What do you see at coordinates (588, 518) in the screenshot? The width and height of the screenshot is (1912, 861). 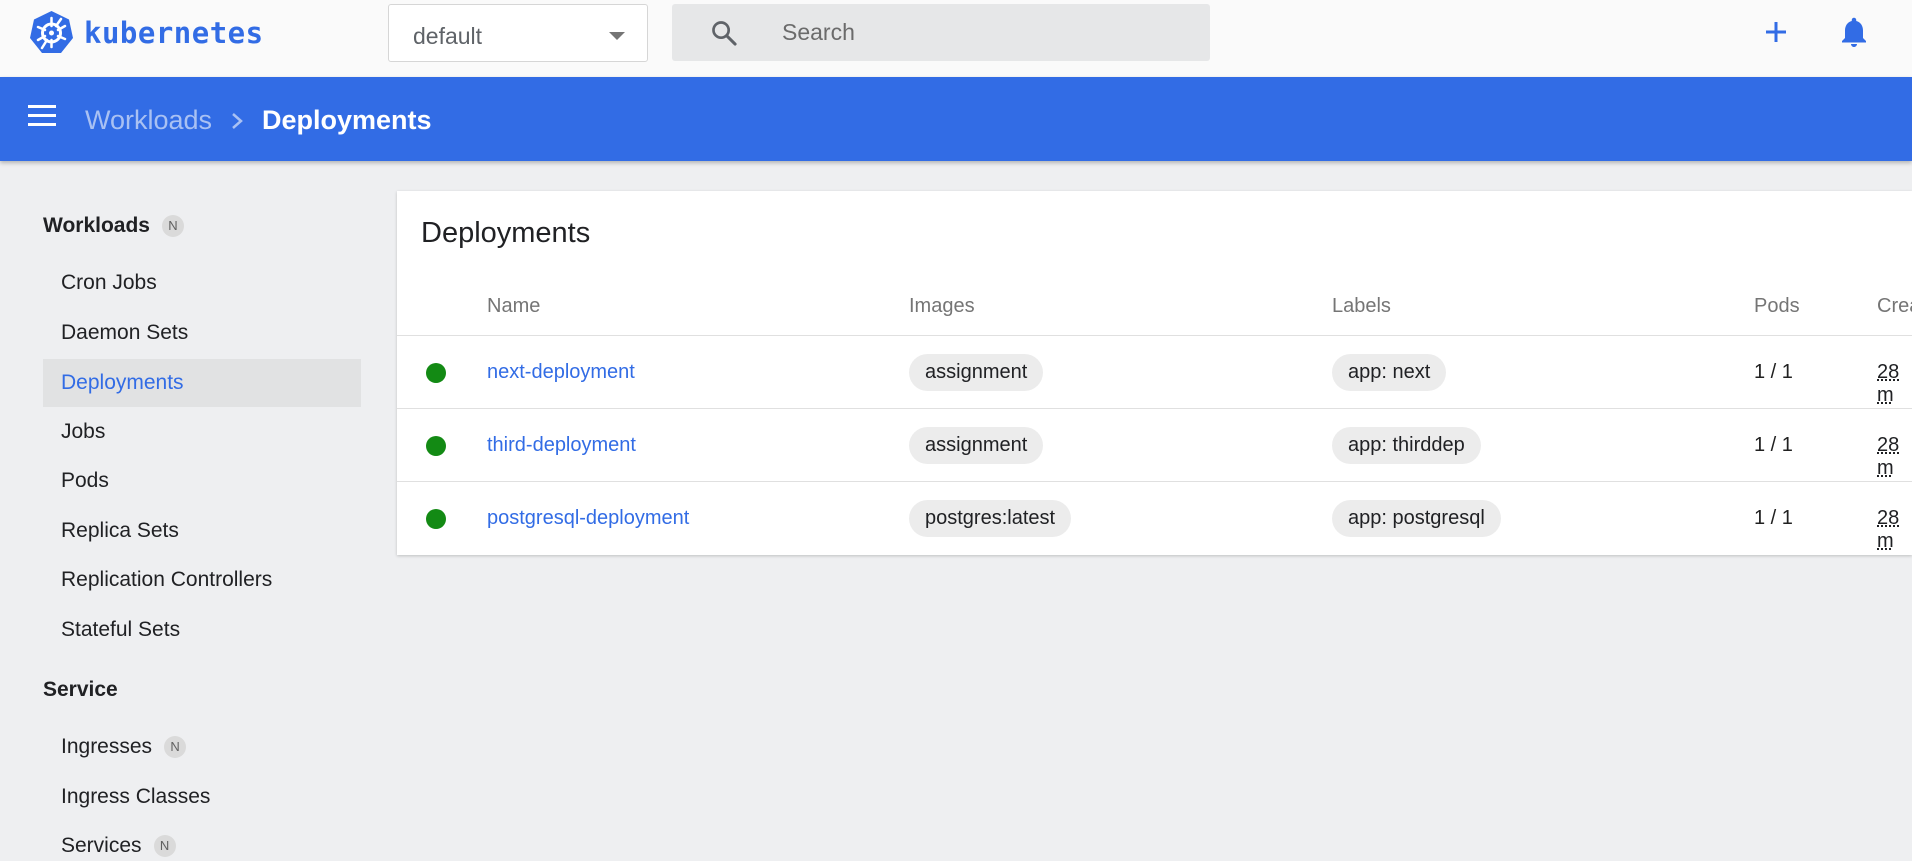 I see `deployment-name-link: postgresql-deployment` at bounding box center [588, 518].